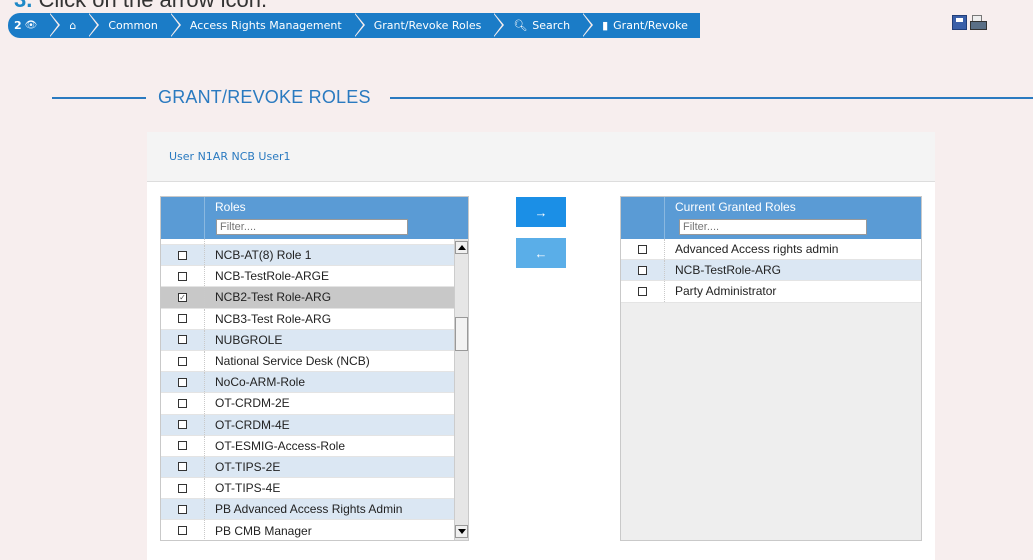 The image size is (1033, 560). I want to click on table-row: Party Administrator, so click(771, 292).